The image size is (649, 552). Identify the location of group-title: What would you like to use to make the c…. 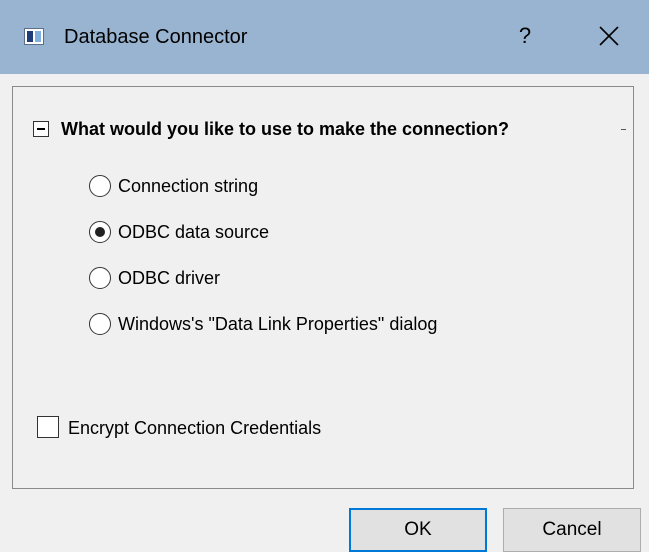
(285, 129).